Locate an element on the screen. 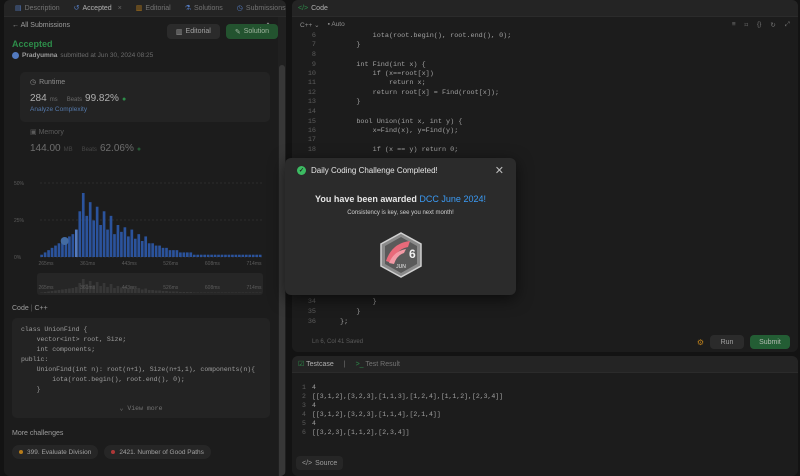 Image resolution: width=800 pixels, height=476 pixels. award-text: You have been awarded DCC June 2024! is located at coordinates (400, 199).